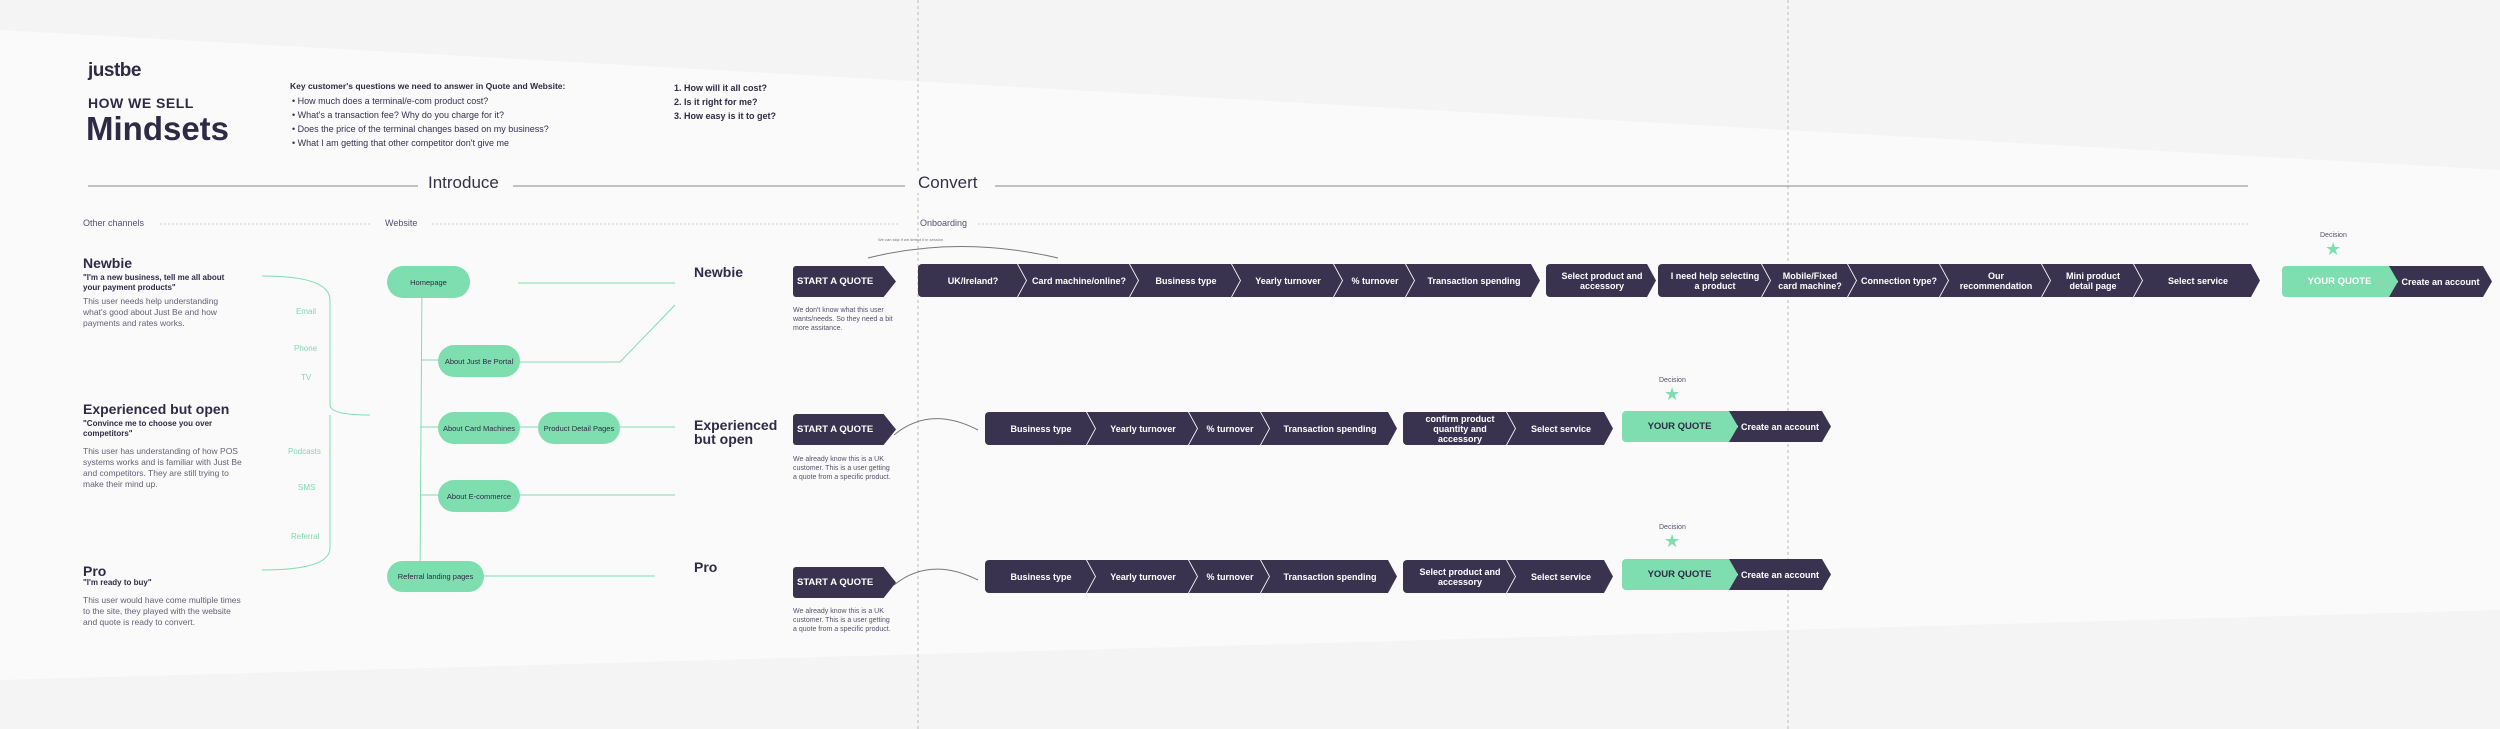 The image size is (2500, 729). I want to click on page-about-ecommerce: About E-commerce, so click(479, 496).